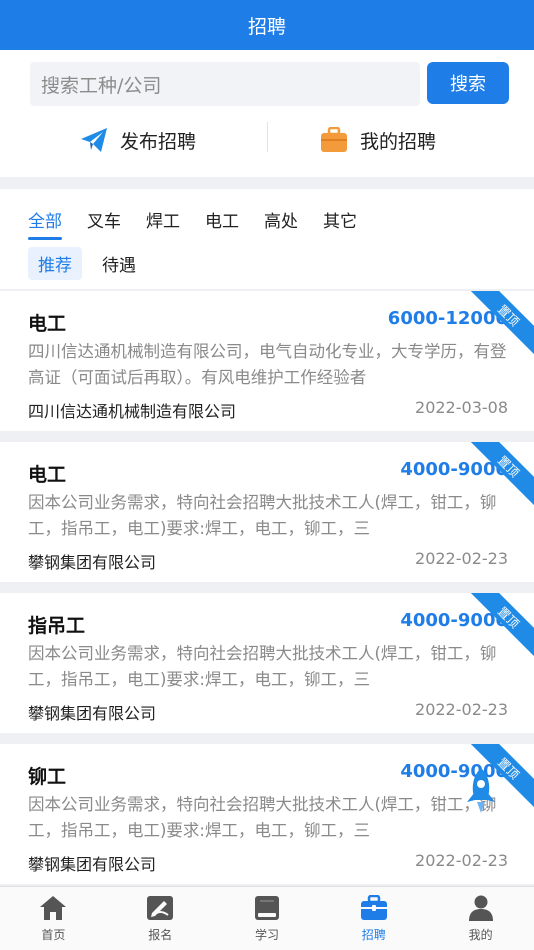  I want to click on category-tabs: 全部 叉车 焊工 电工 高处 其它, so click(205, 223).